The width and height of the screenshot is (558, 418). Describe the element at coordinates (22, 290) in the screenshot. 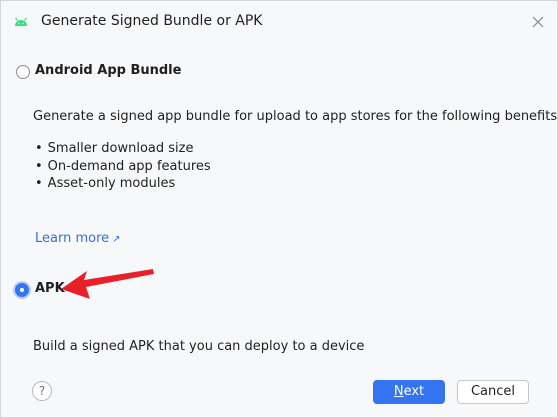

I see `apk-radio` at that location.